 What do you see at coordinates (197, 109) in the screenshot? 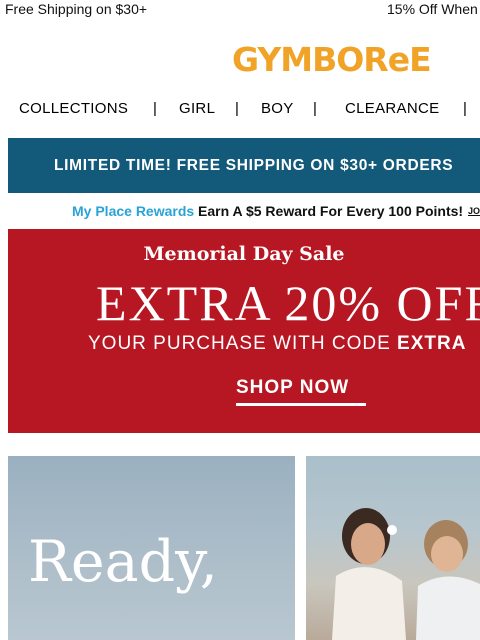
I see `nav-item-girl: GIRL` at bounding box center [197, 109].